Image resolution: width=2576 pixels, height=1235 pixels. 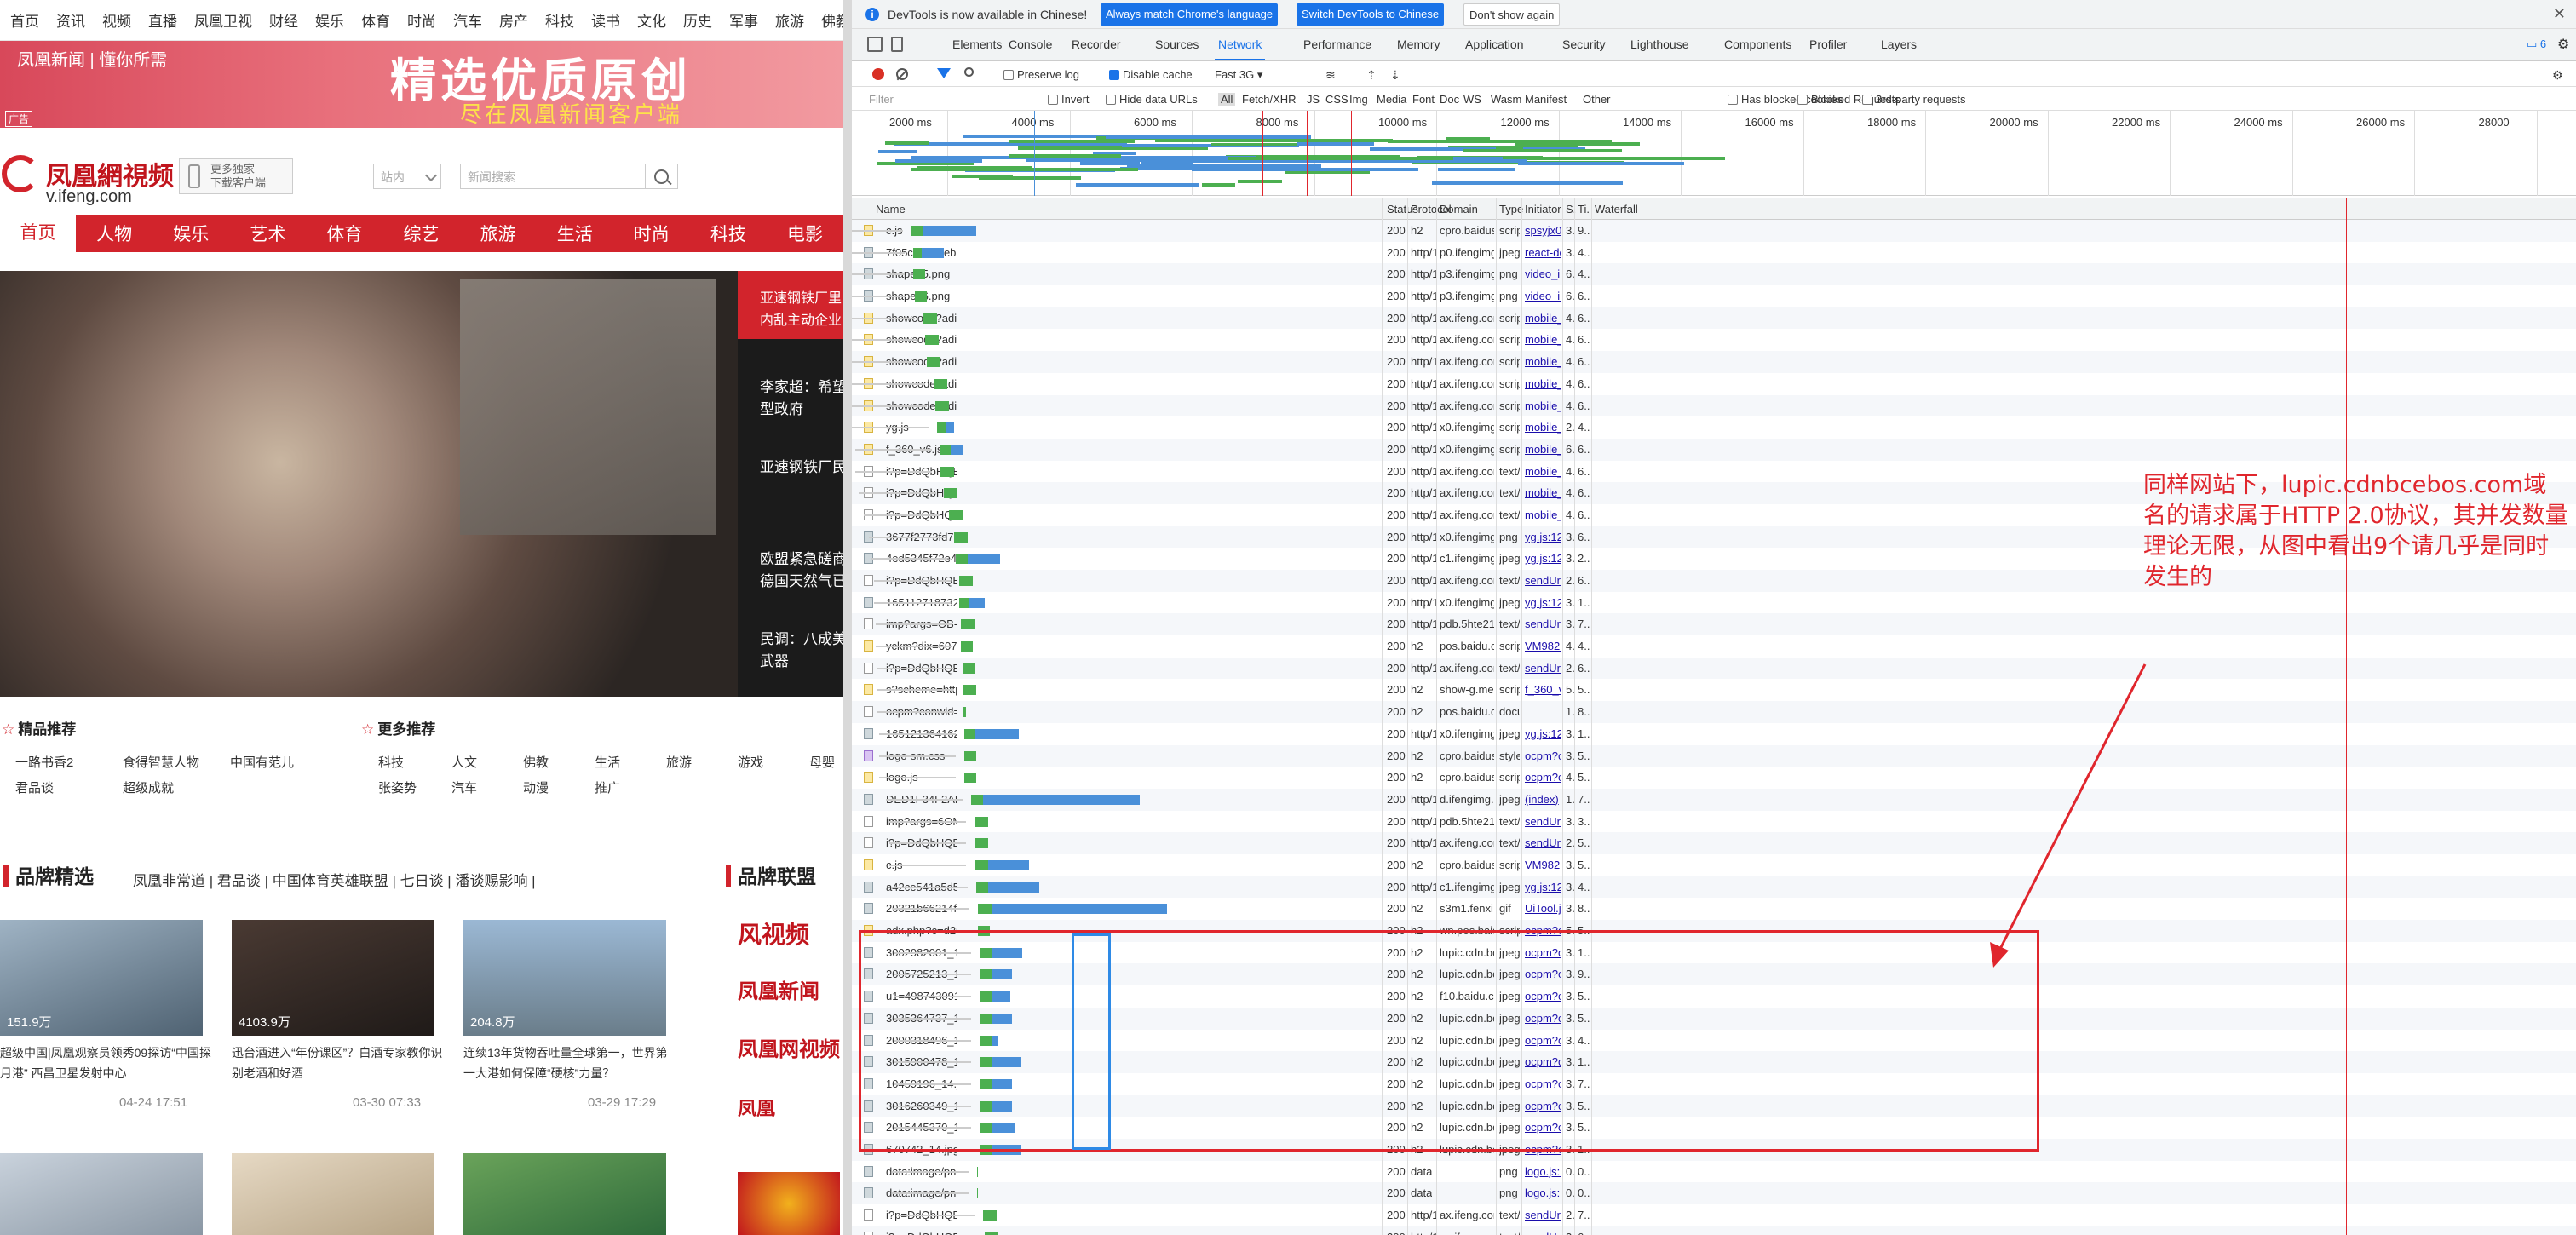 What do you see at coordinates (805, 233) in the screenshot?
I see `category-link: 电影` at bounding box center [805, 233].